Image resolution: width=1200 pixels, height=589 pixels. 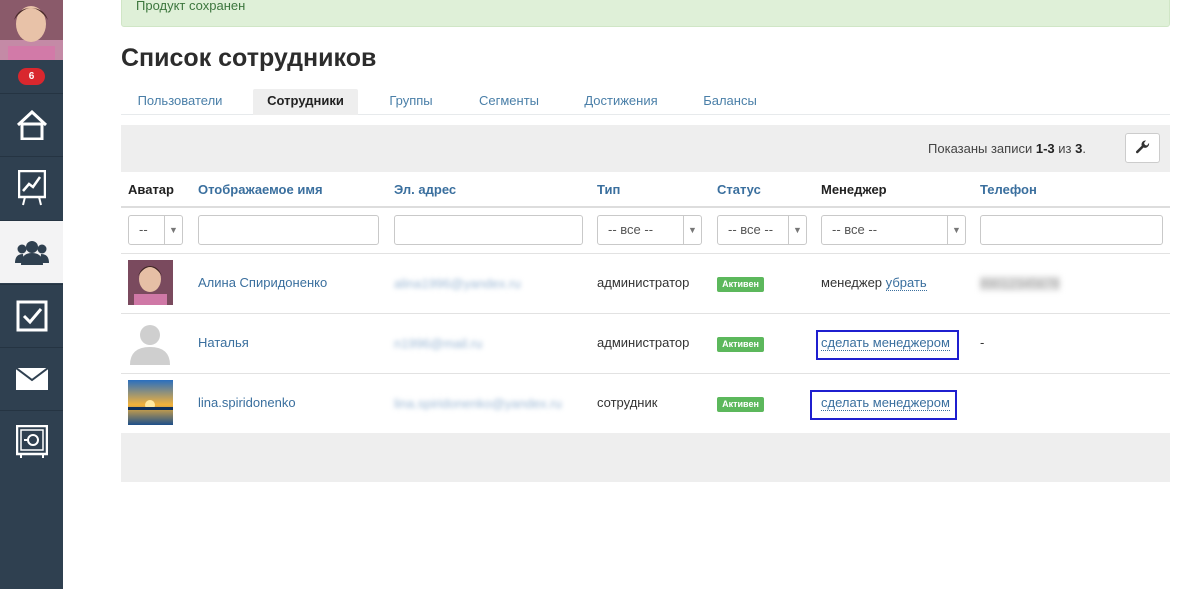 I want to click on manager-label: менеджер, so click(x=852, y=282).